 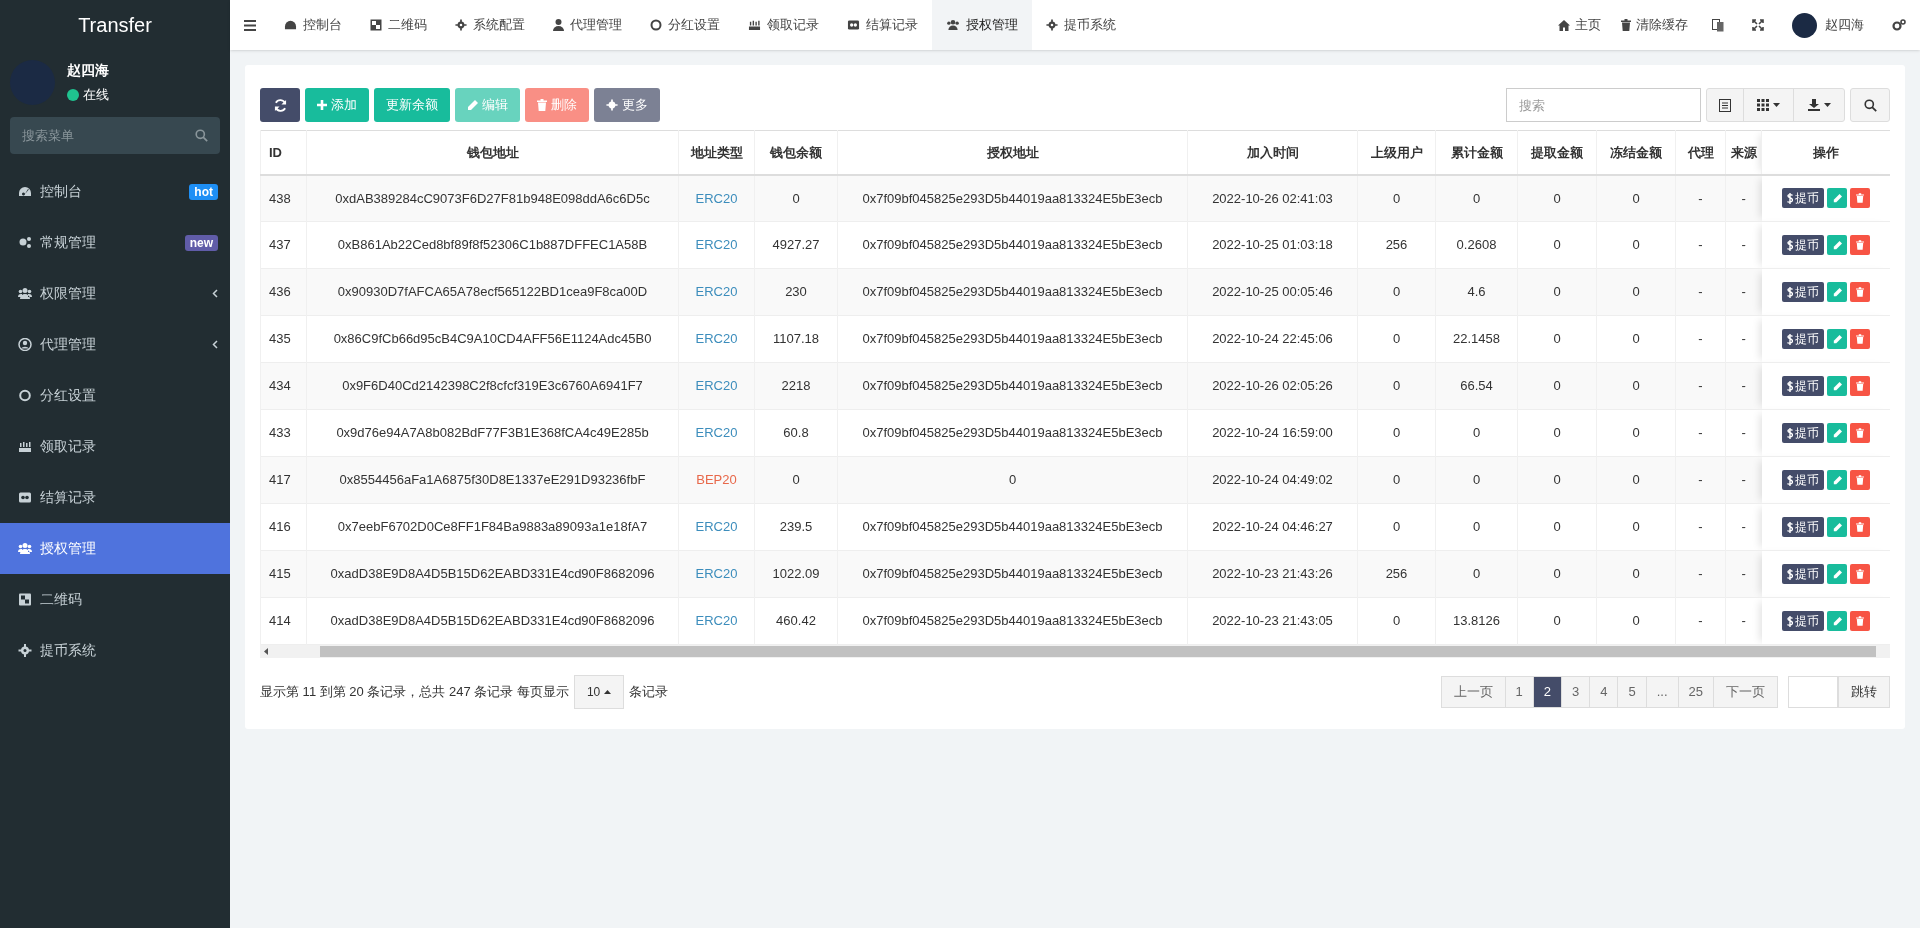 What do you see at coordinates (1519, 692) in the screenshot?
I see `page-button: 1` at bounding box center [1519, 692].